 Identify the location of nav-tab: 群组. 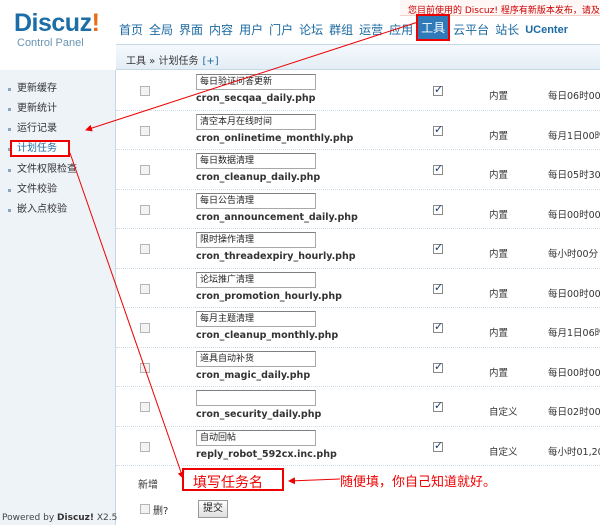
(341, 30).